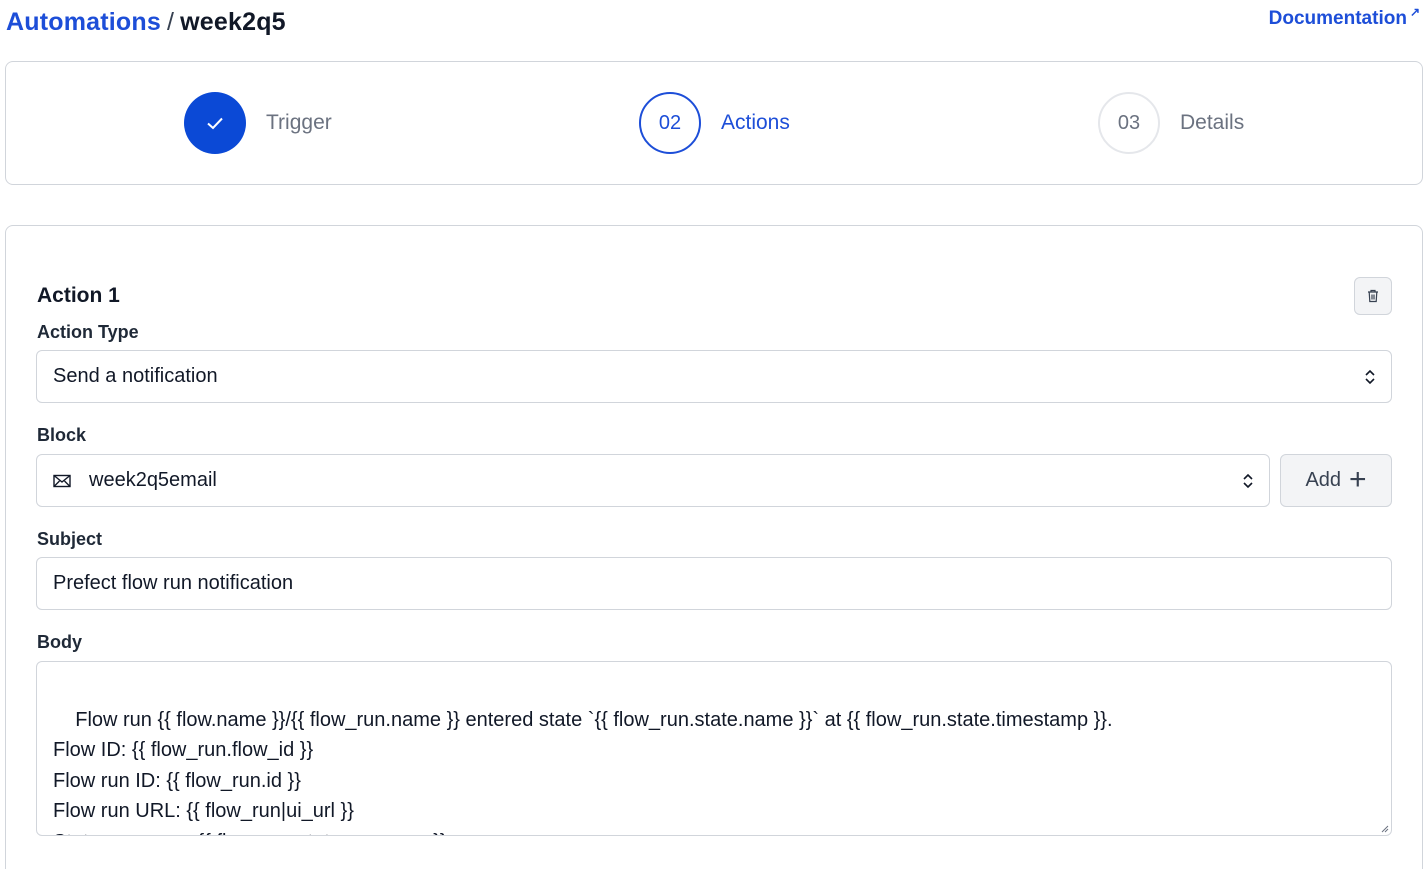 The image size is (1428, 869). I want to click on subject-input: Prefect flow run notification, so click(714, 583).